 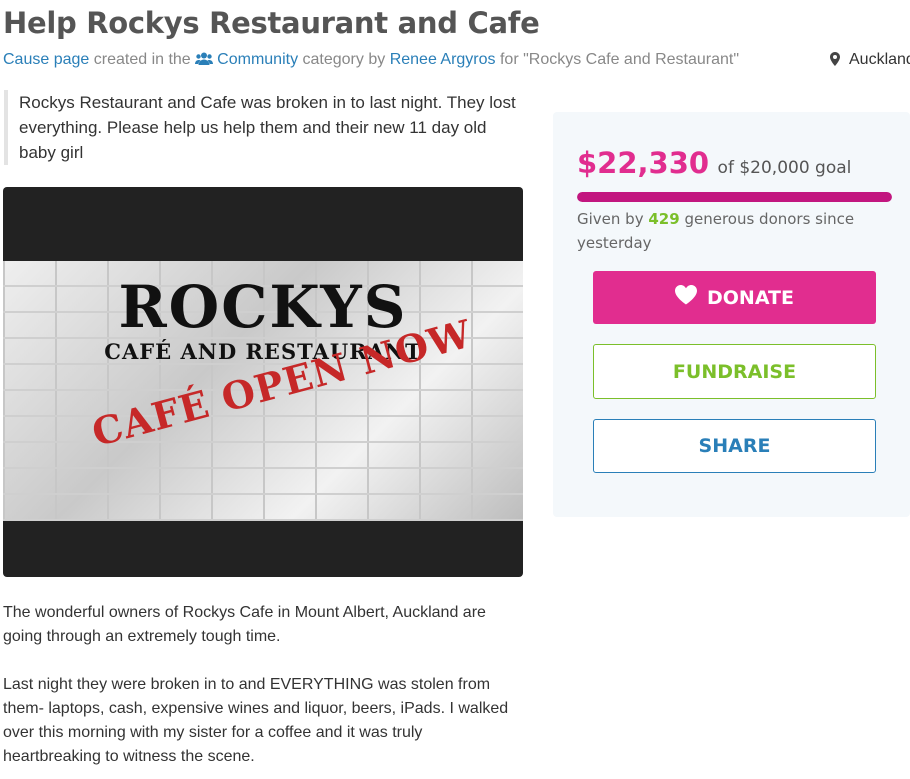 What do you see at coordinates (258, 59) in the screenshot?
I see `category-label: Community` at bounding box center [258, 59].